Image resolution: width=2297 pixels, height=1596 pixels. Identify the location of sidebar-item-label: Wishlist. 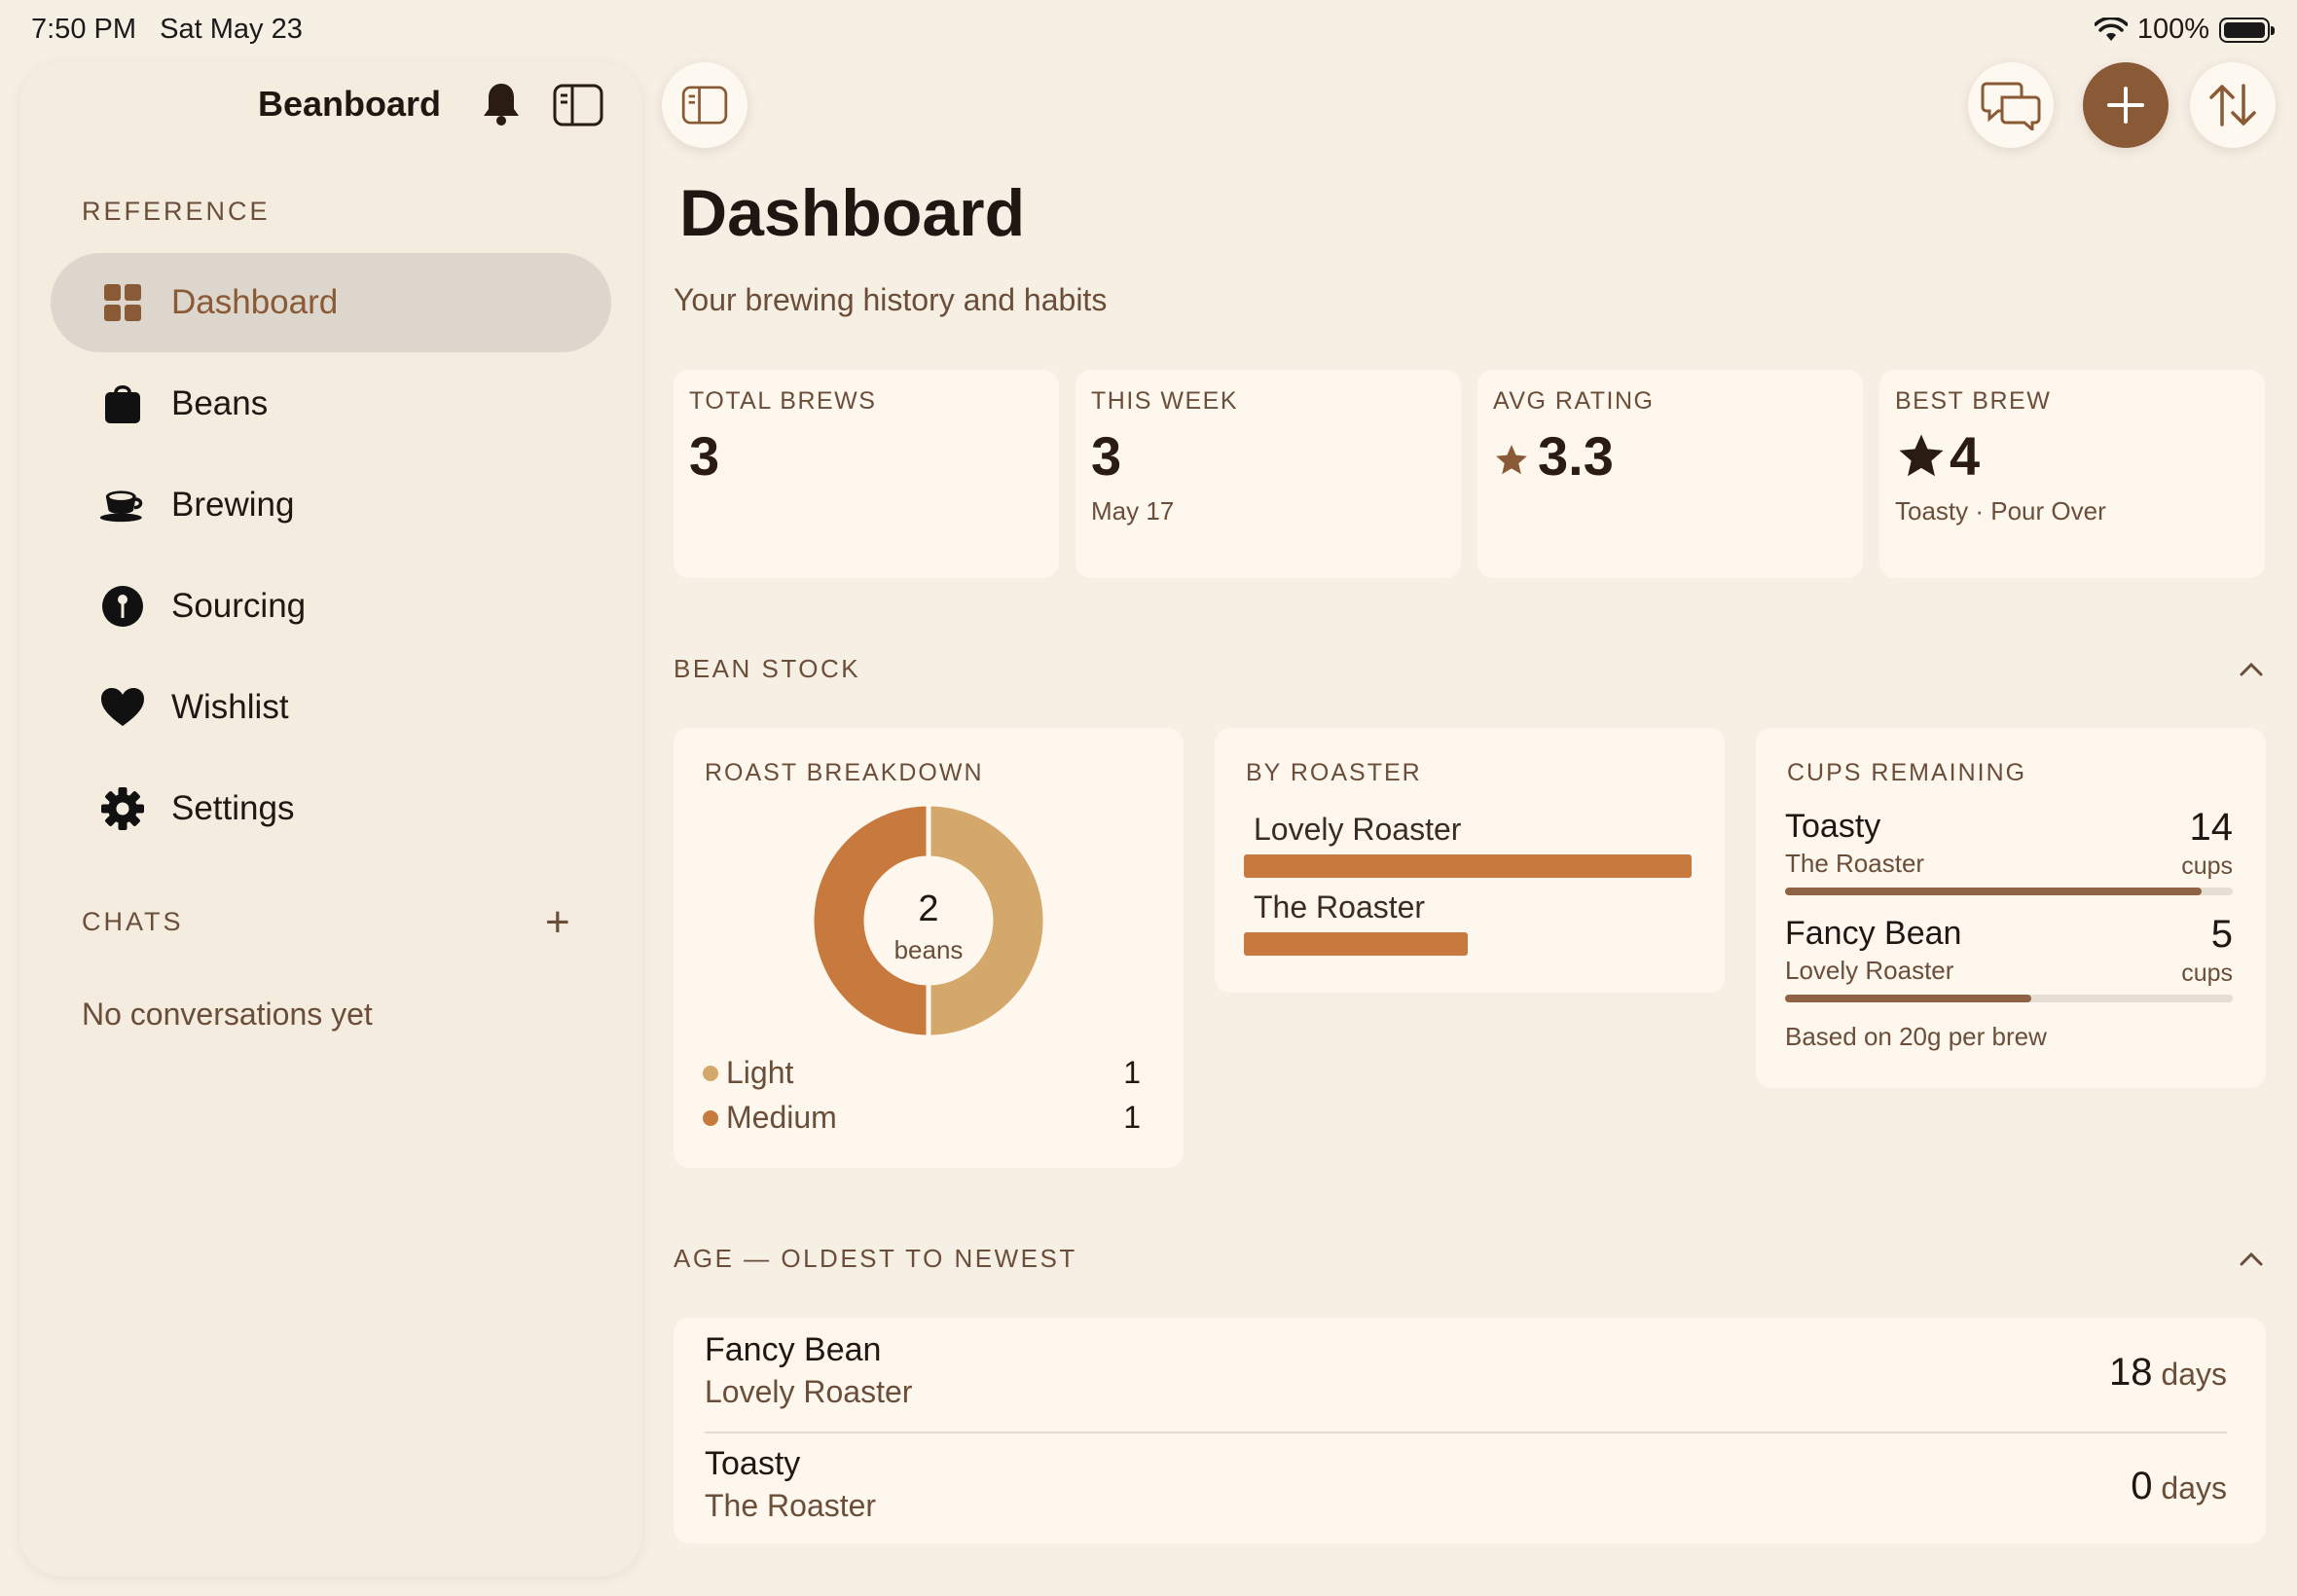
(230, 707).